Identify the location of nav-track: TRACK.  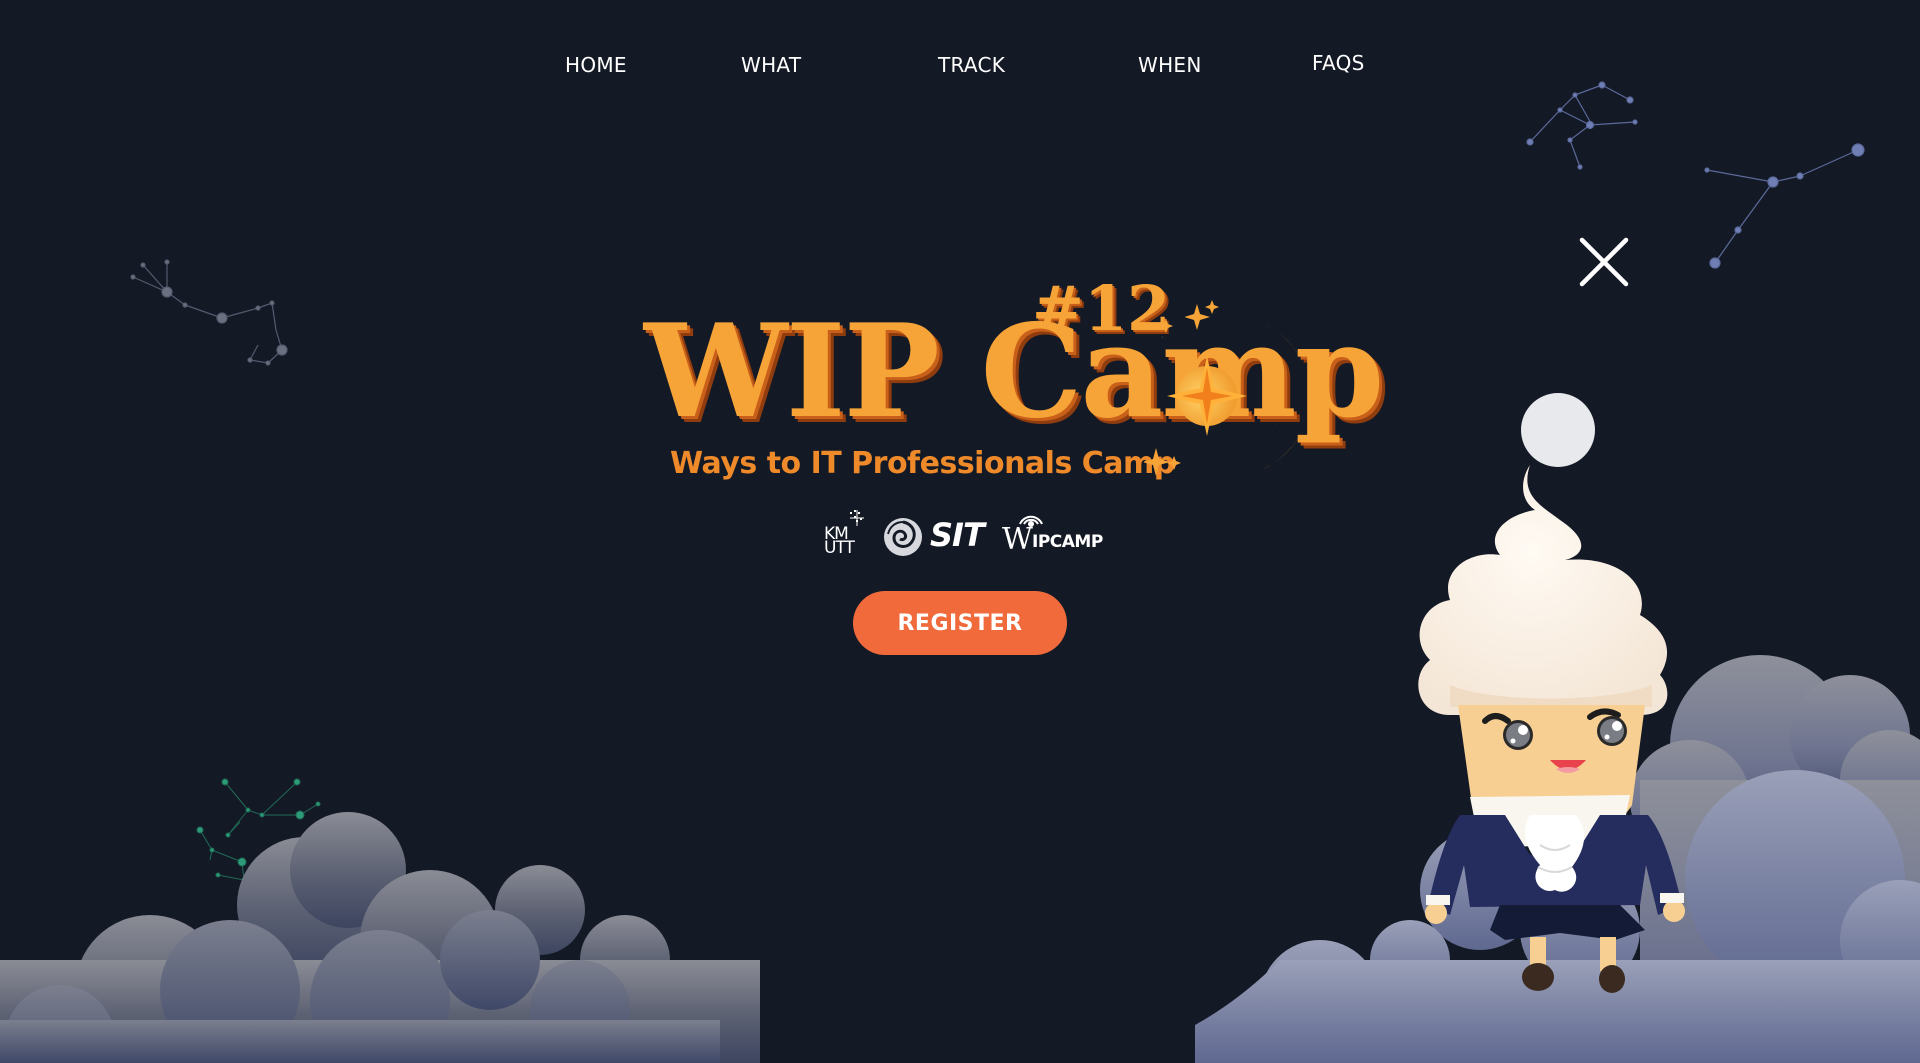
(971, 65).